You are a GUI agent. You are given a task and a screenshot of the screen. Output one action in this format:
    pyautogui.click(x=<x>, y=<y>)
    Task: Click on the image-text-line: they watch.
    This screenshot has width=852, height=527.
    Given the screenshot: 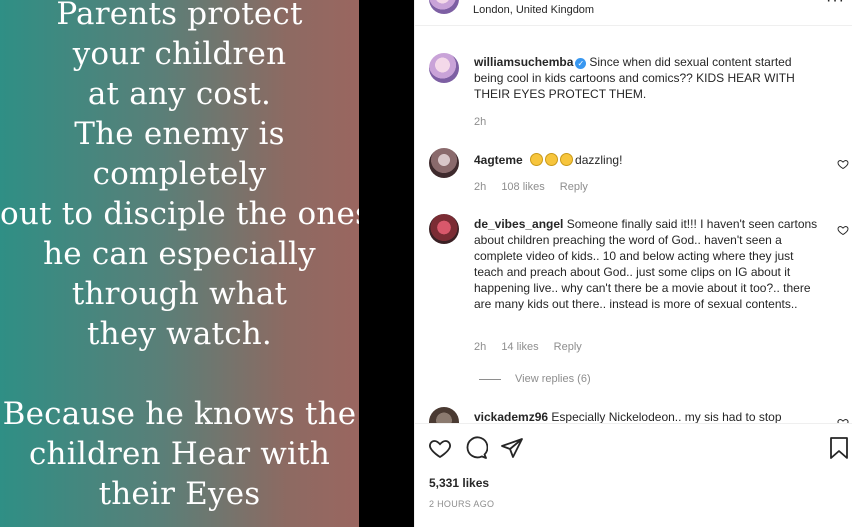 What is the action you would take?
    pyautogui.click(x=179, y=334)
    